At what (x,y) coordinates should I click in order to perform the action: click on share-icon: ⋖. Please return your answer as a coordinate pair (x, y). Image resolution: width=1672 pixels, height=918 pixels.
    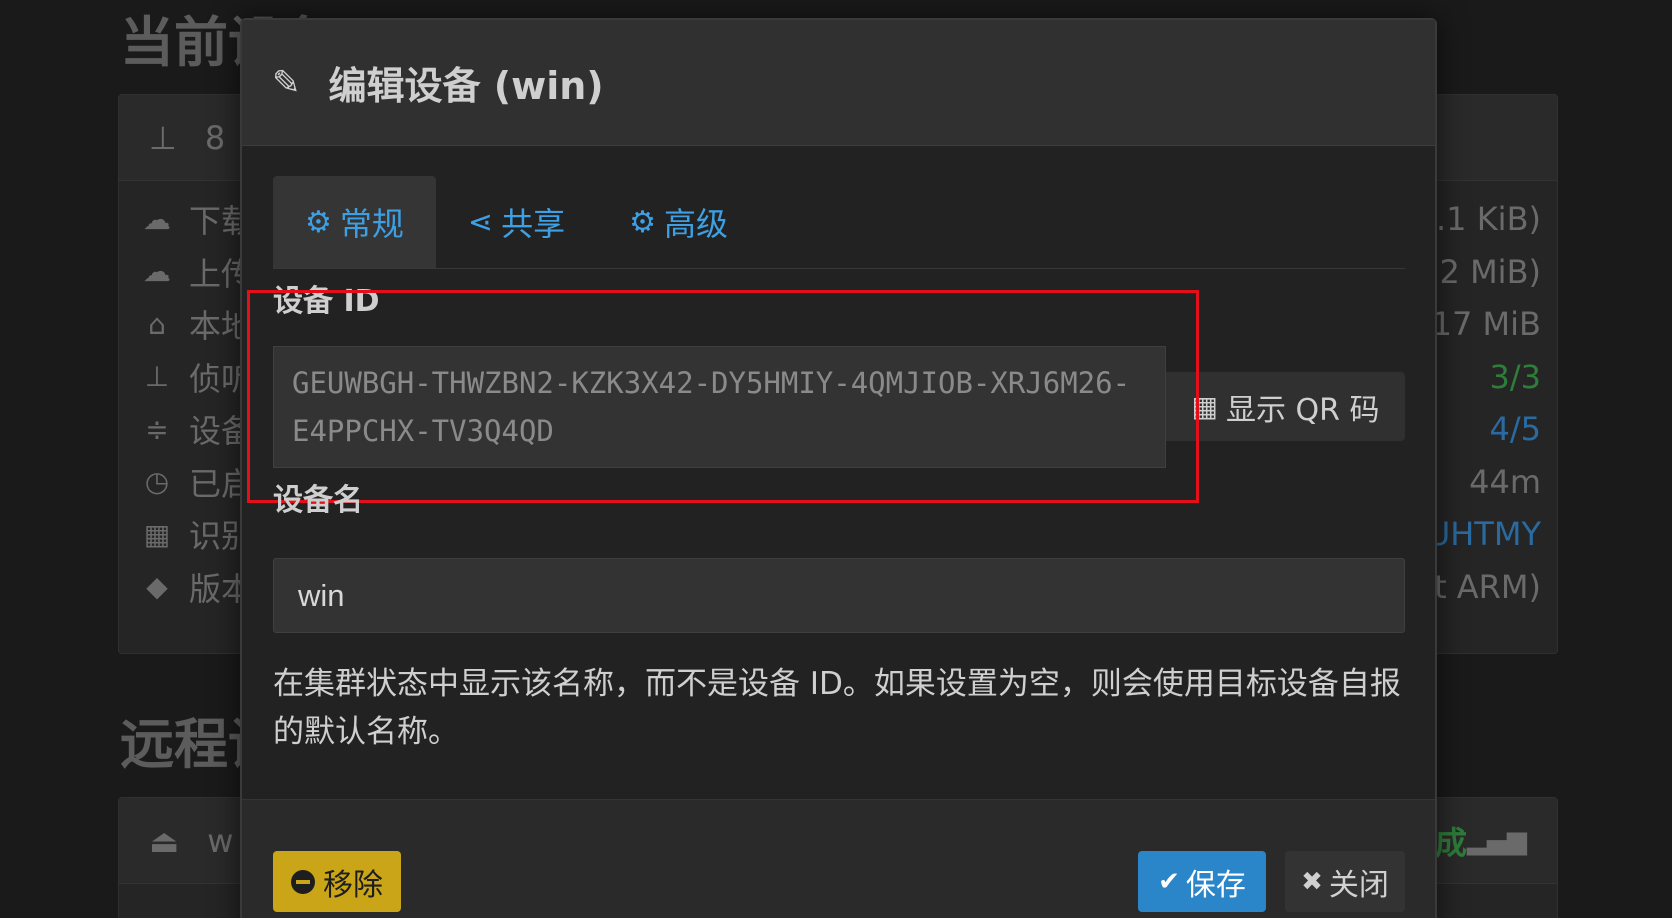
    Looking at the image, I should click on (480, 222).